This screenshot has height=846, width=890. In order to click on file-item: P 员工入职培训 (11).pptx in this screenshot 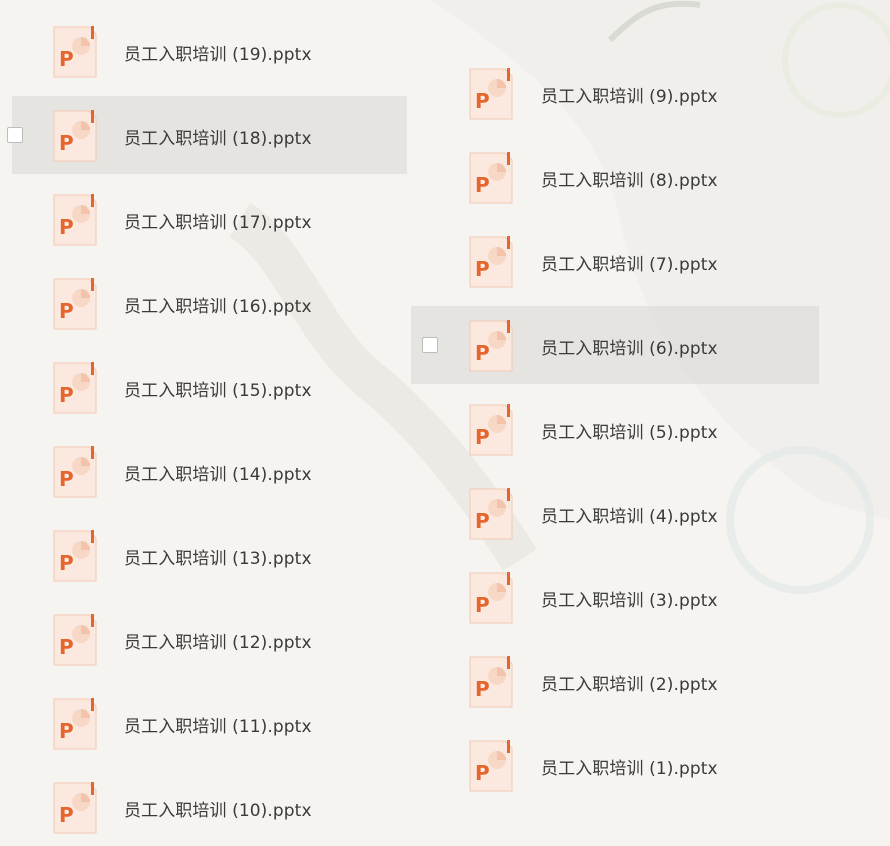, I will do `click(209, 723)`.